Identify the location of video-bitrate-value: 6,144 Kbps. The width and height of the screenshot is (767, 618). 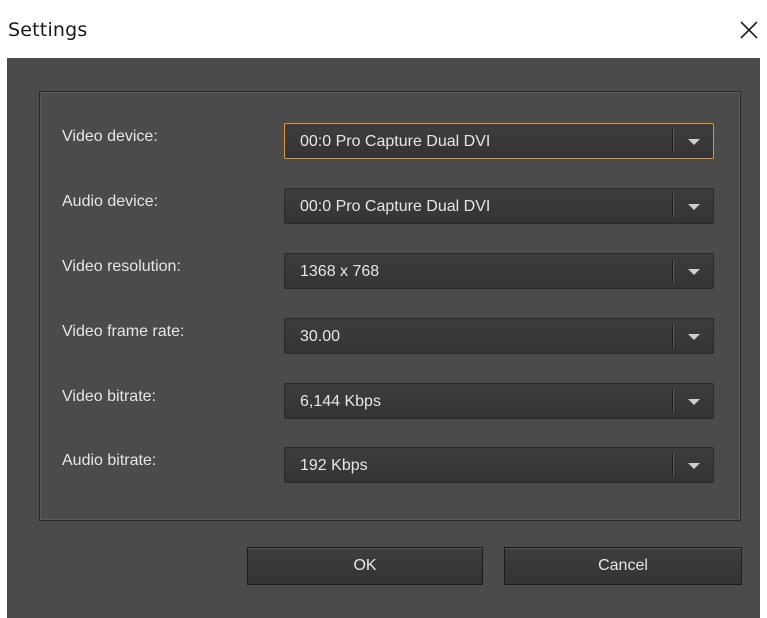
(340, 401).